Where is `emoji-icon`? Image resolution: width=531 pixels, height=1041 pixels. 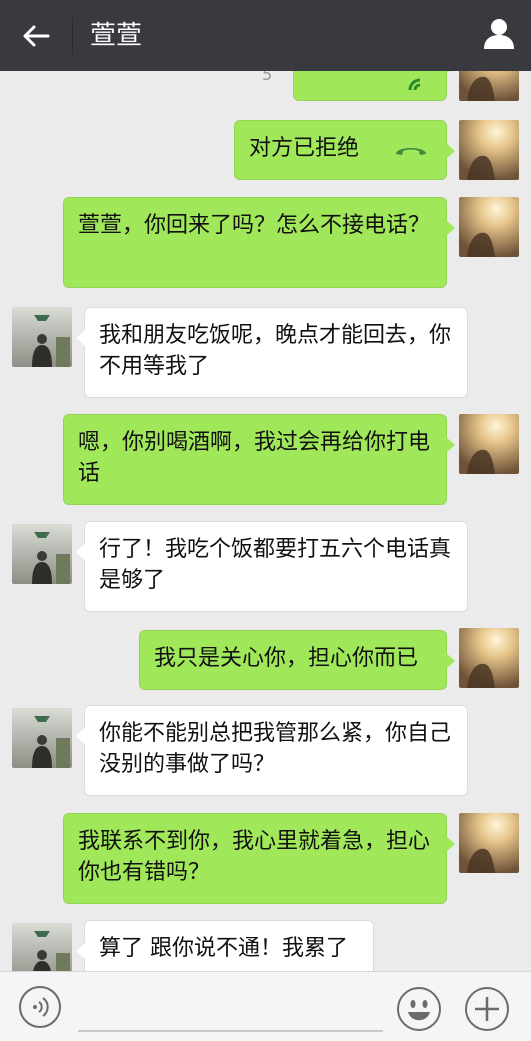 emoji-icon is located at coordinates (419, 1009).